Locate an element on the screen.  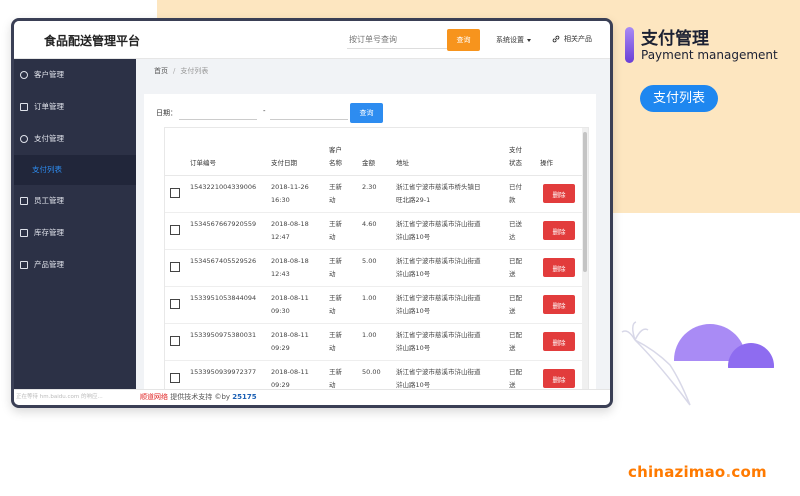
related-products-link: 相关产品 is located at coordinates (572, 39).